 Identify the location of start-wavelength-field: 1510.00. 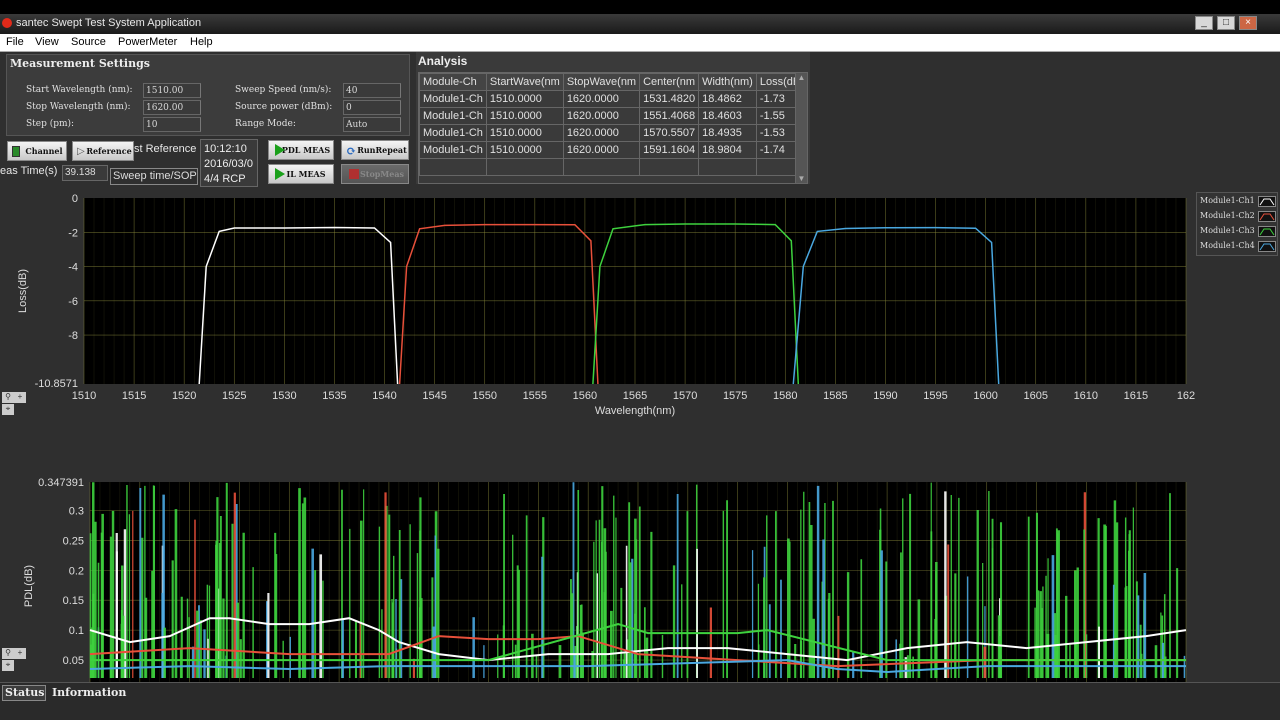
(172, 90).